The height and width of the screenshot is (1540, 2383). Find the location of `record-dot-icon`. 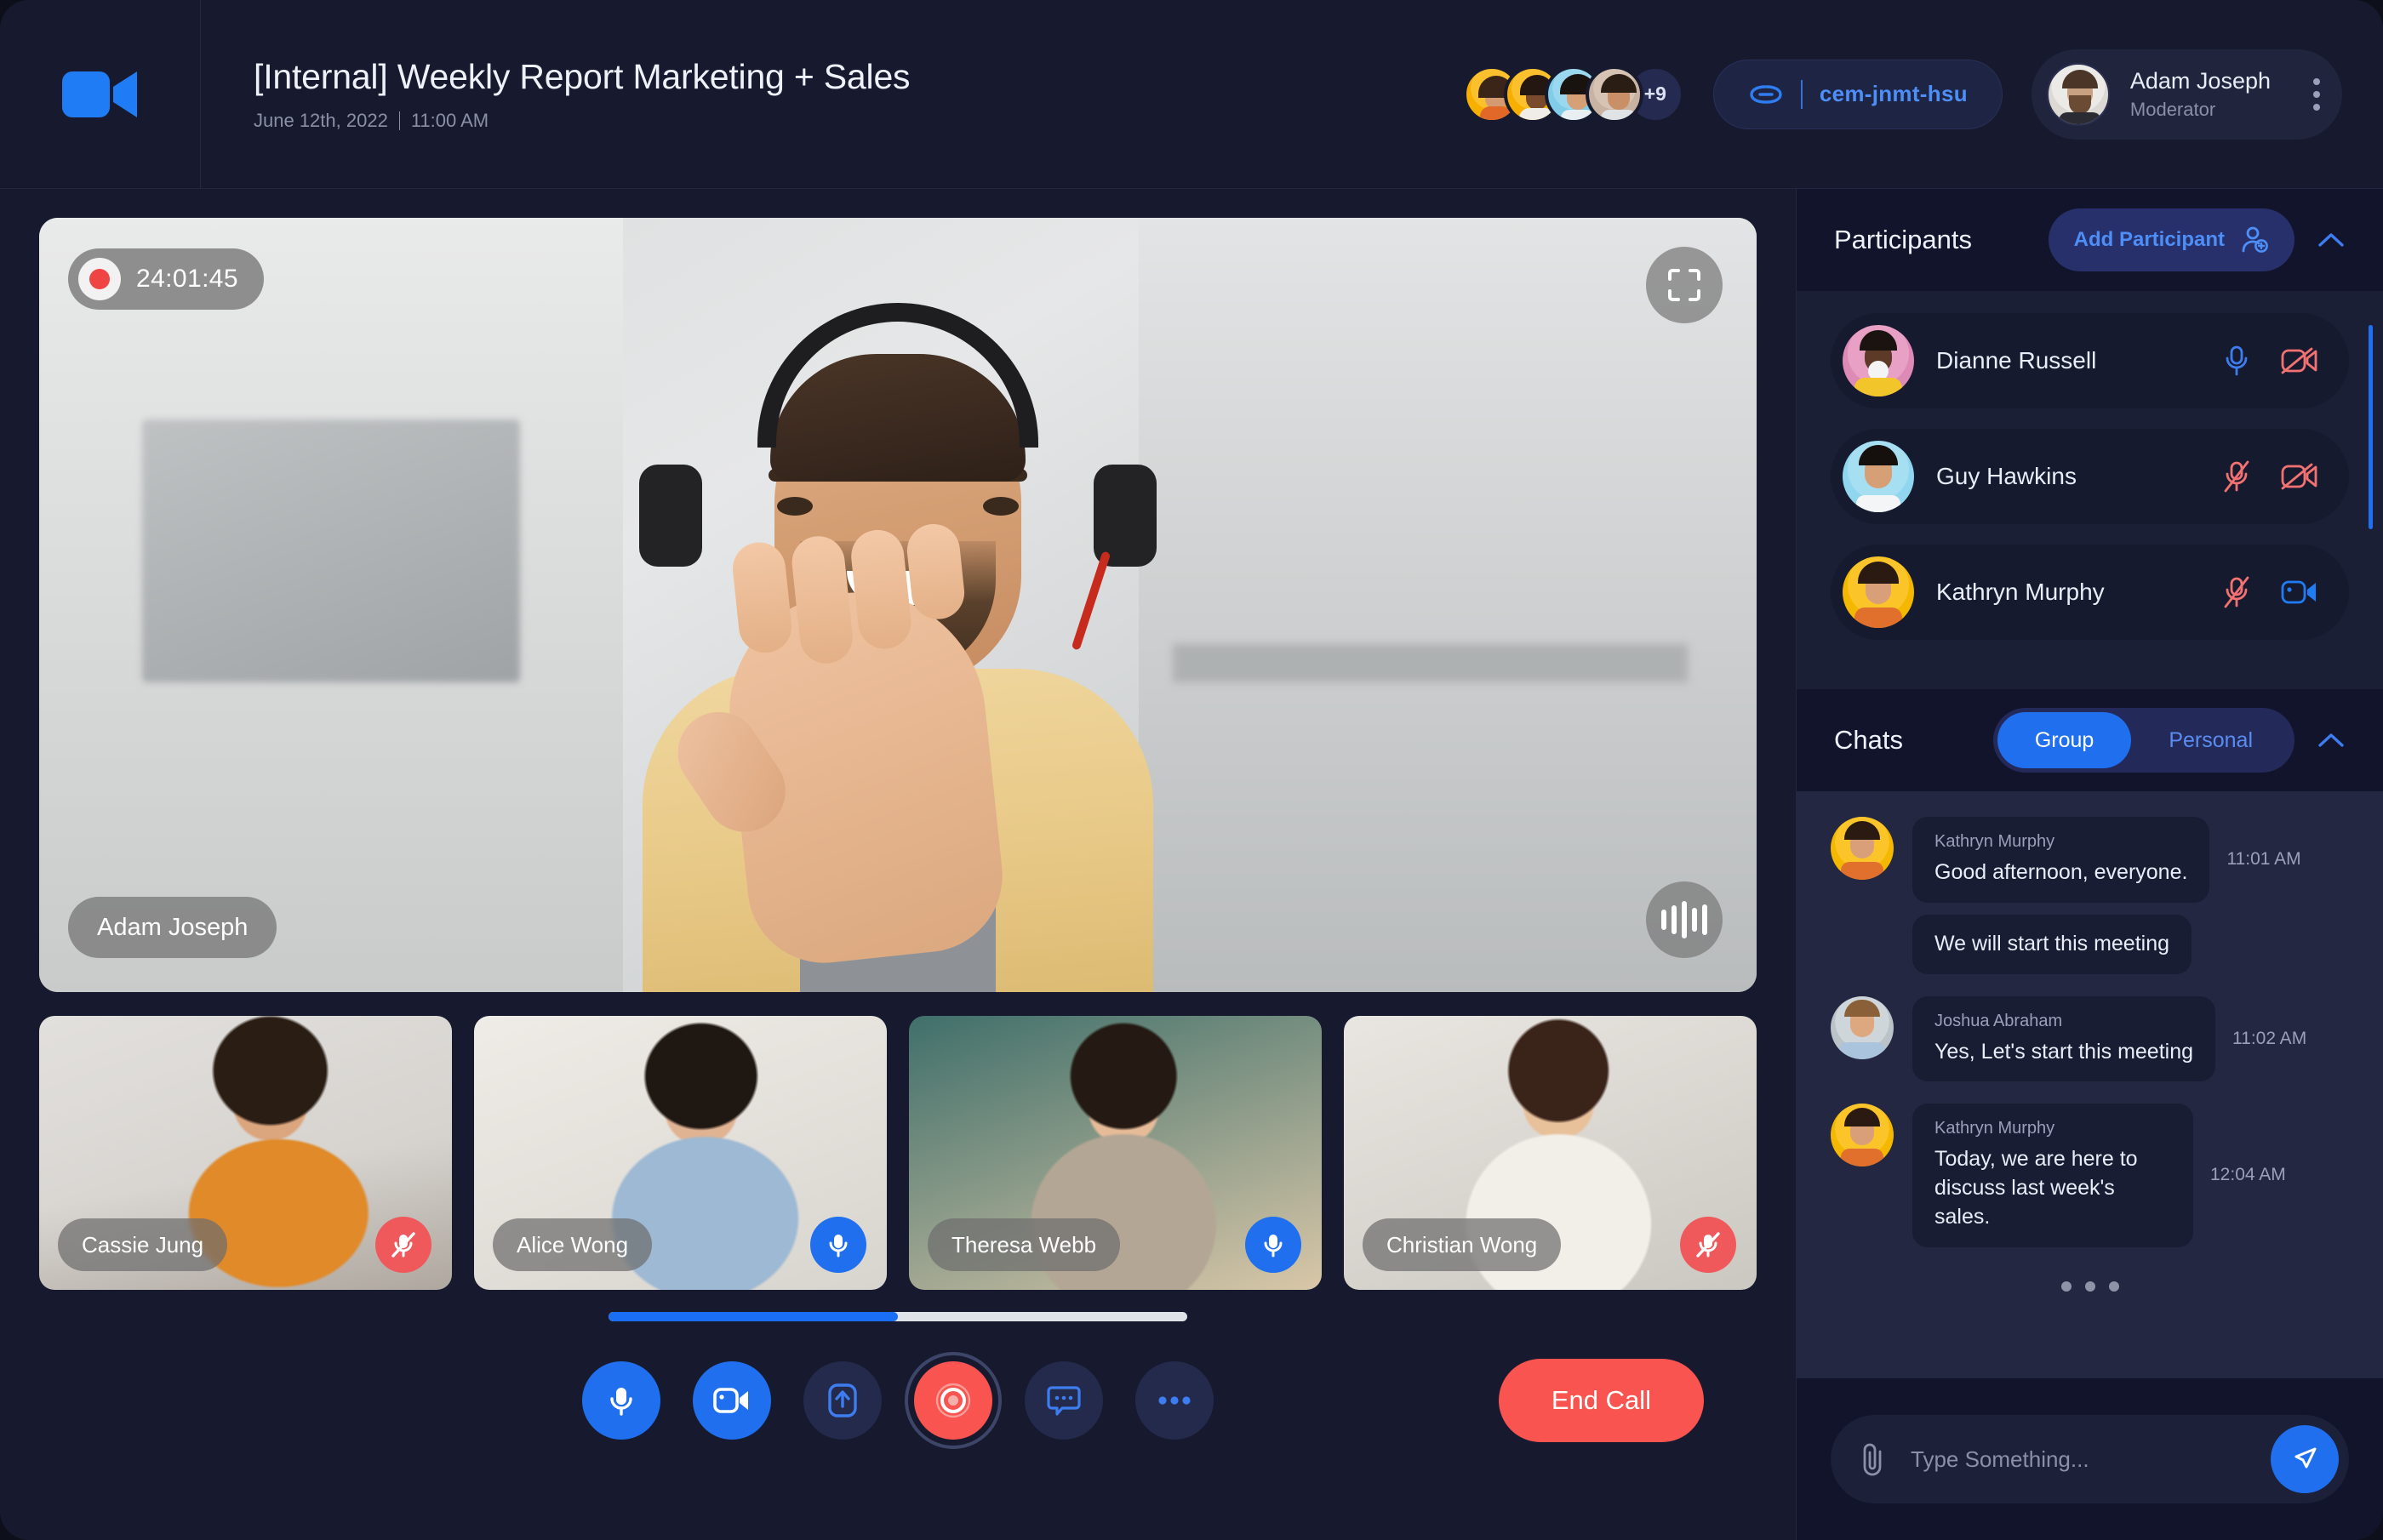

record-dot-icon is located at coordinates (99, 279).